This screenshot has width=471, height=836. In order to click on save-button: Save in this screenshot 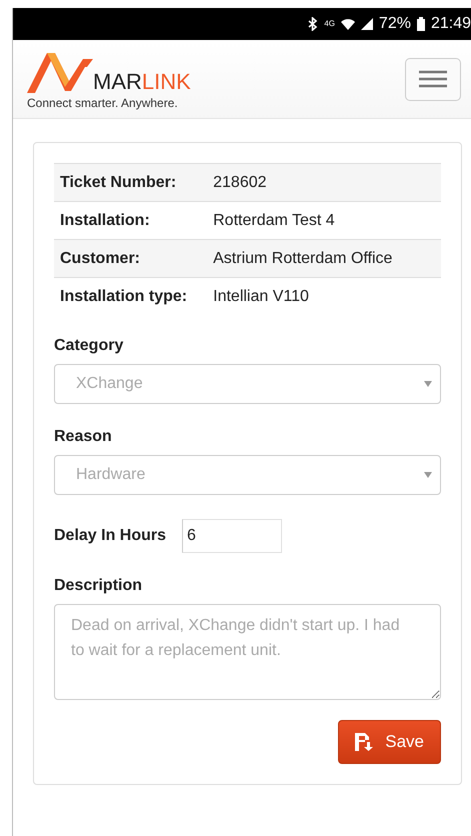, I will do `click(389, 742)`.